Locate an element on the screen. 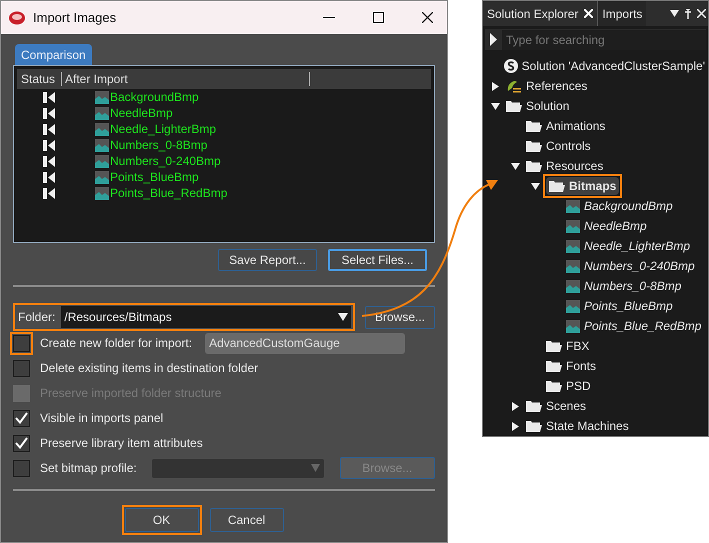  table-cell-text: Points_Blue_RedBmp is located at coordinates (169, 193).